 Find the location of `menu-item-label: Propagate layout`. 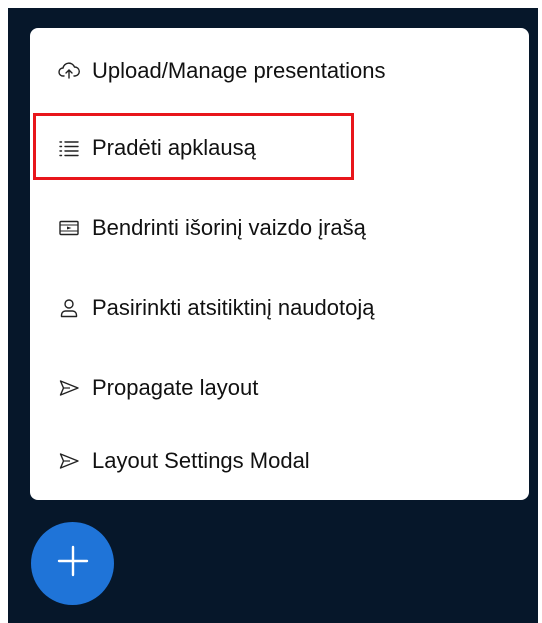

menu-item-label: Propagate layout is located at coordinates (175, 387).